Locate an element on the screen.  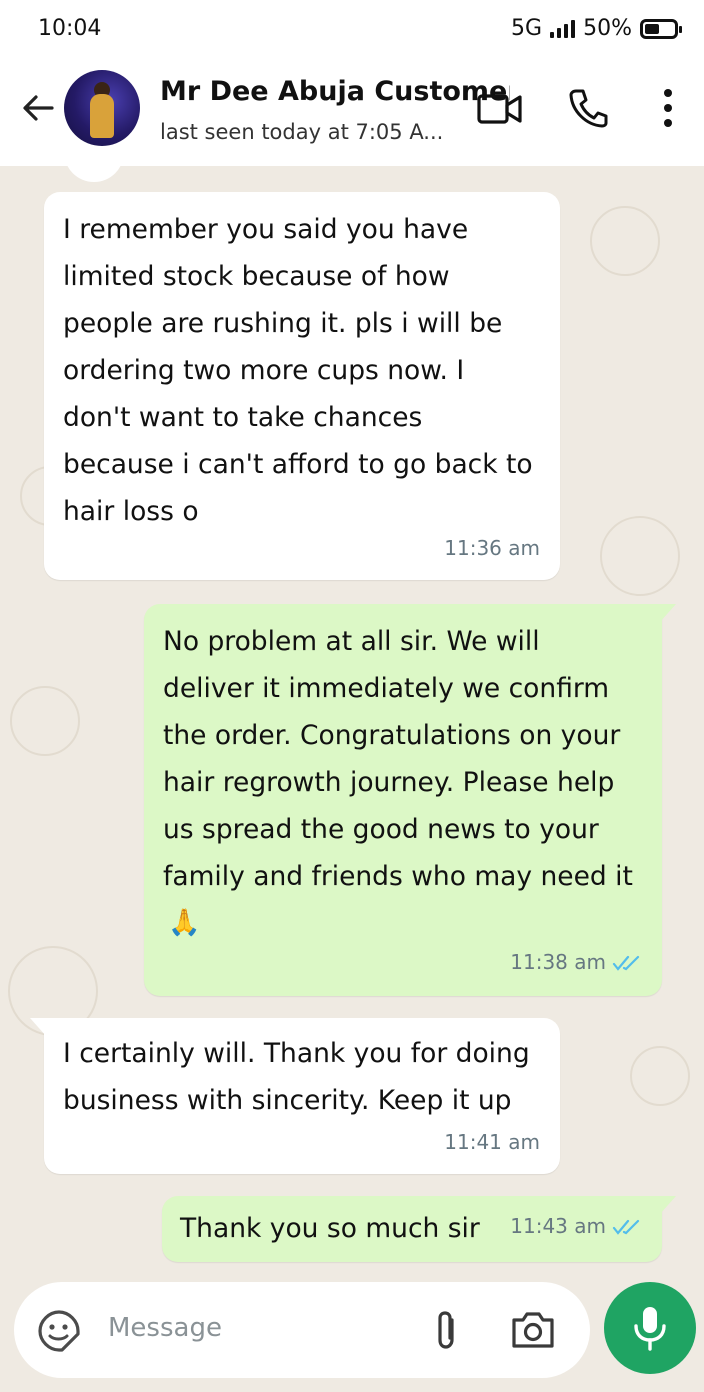
message-meta: 11:43 am is located at coordinates (576, 1226).